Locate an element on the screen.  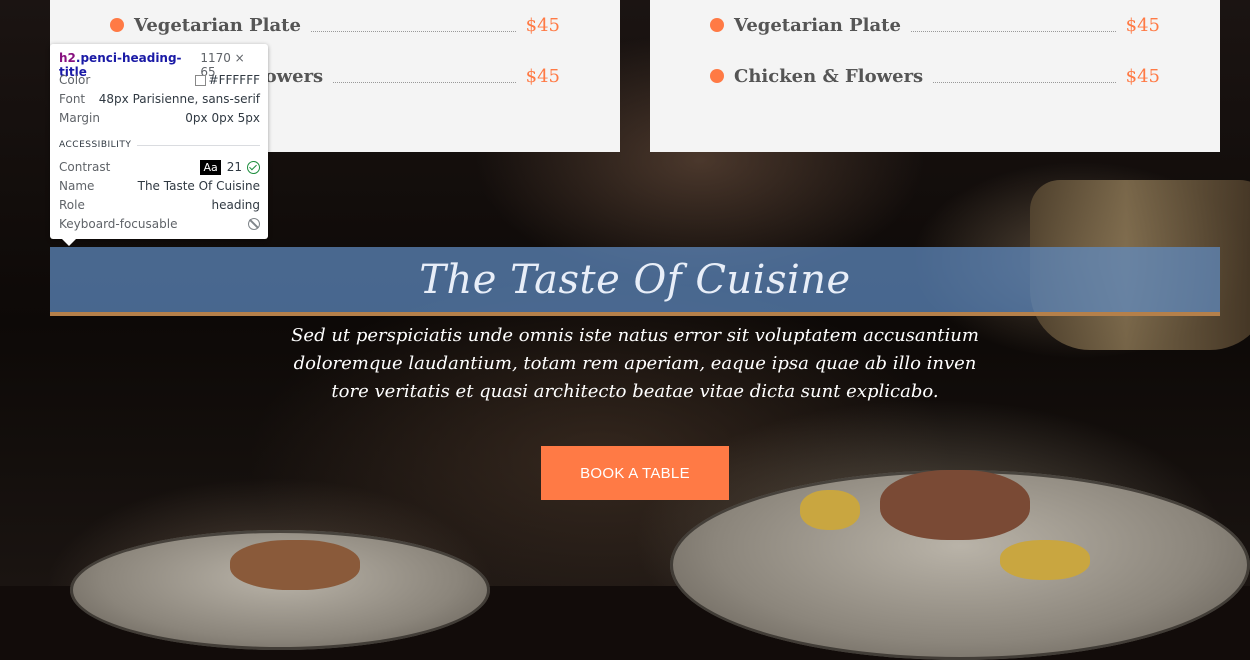
row-label: Role is located at coordinates (72, 205).